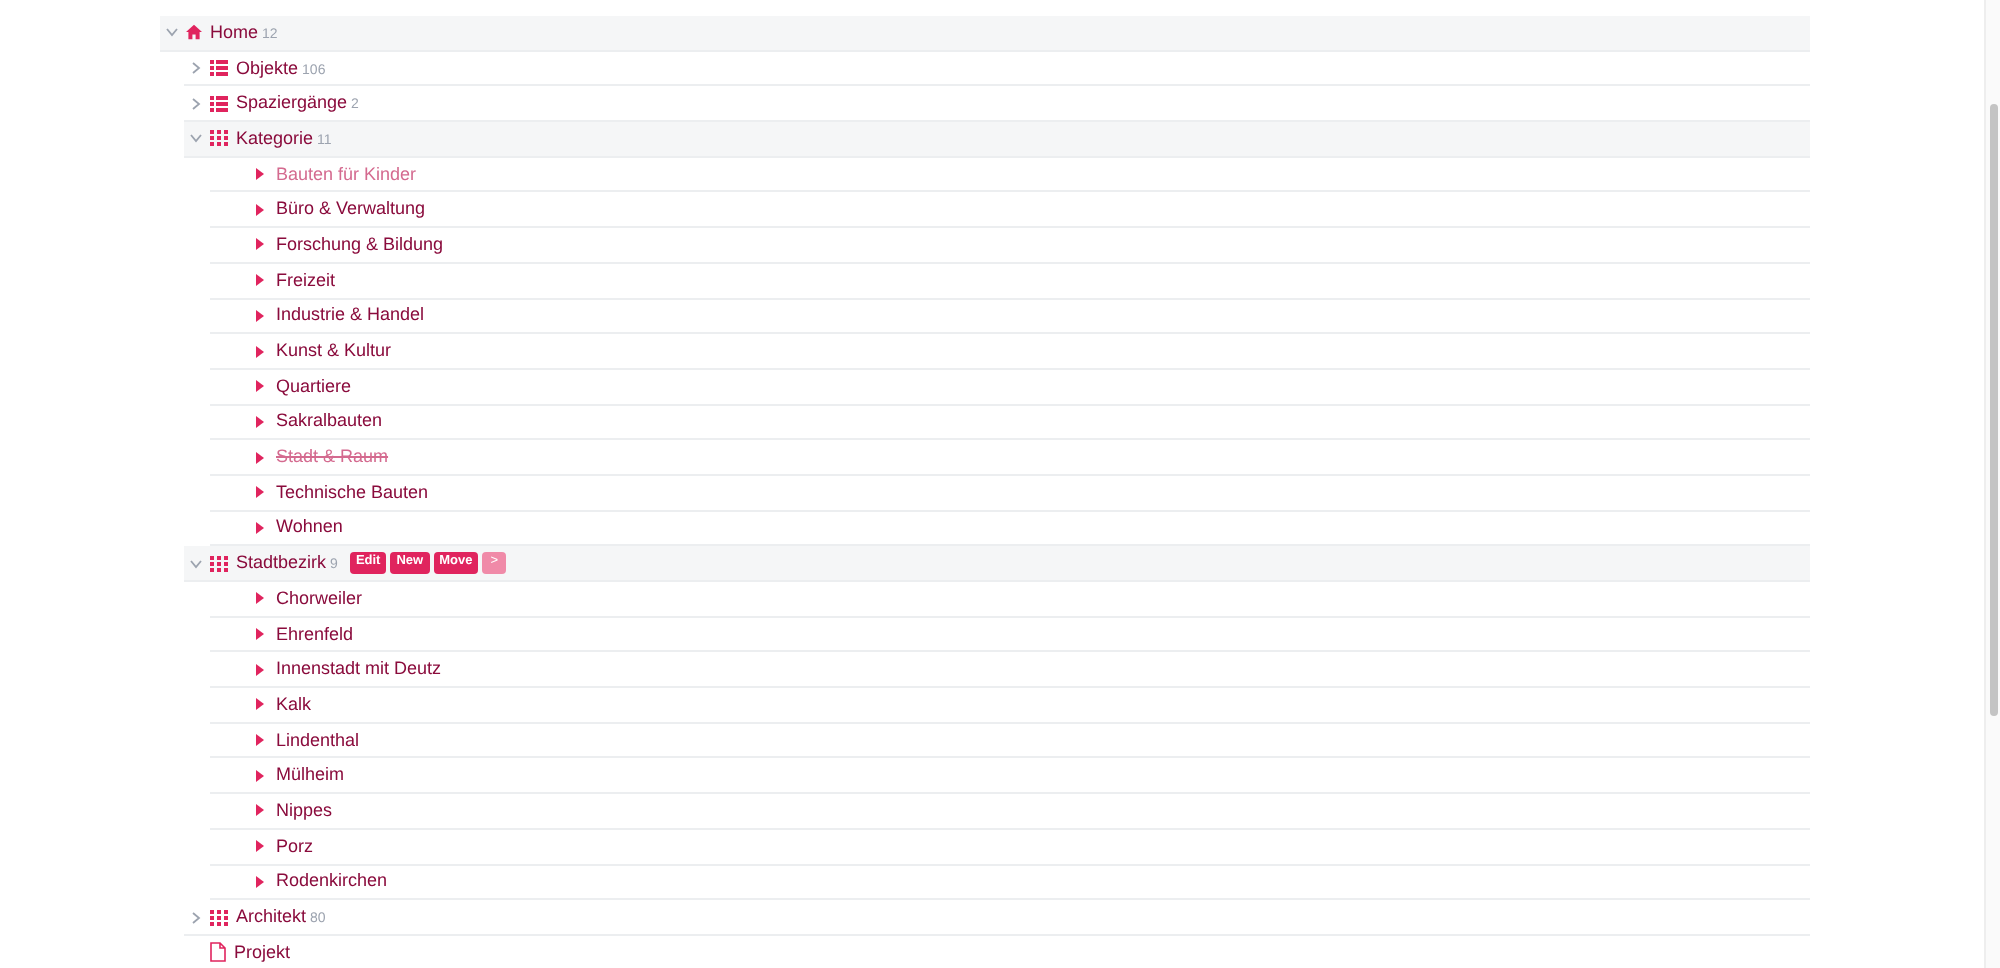 The image size is (2000, 968). I want to click on tree-item: Sakralbauten, so click(329, 421).